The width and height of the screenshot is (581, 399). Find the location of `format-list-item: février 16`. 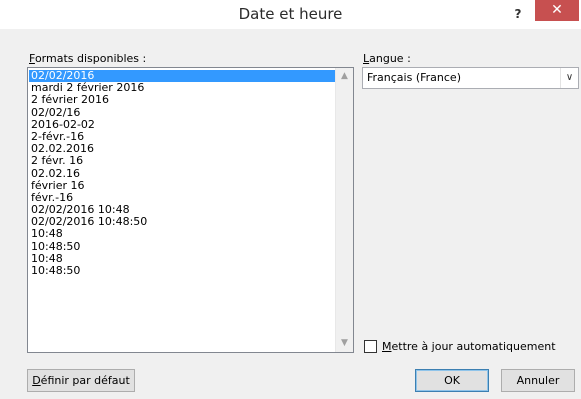

format-list-item: février 16 is located at coordinates (182, 185).